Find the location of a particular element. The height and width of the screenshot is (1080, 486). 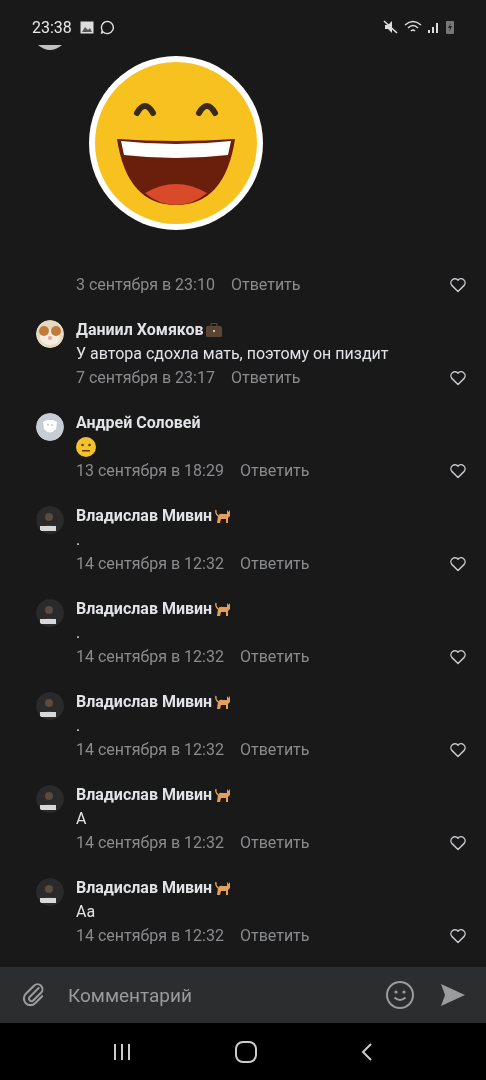

image-icon is located at coordinates (86, 27).